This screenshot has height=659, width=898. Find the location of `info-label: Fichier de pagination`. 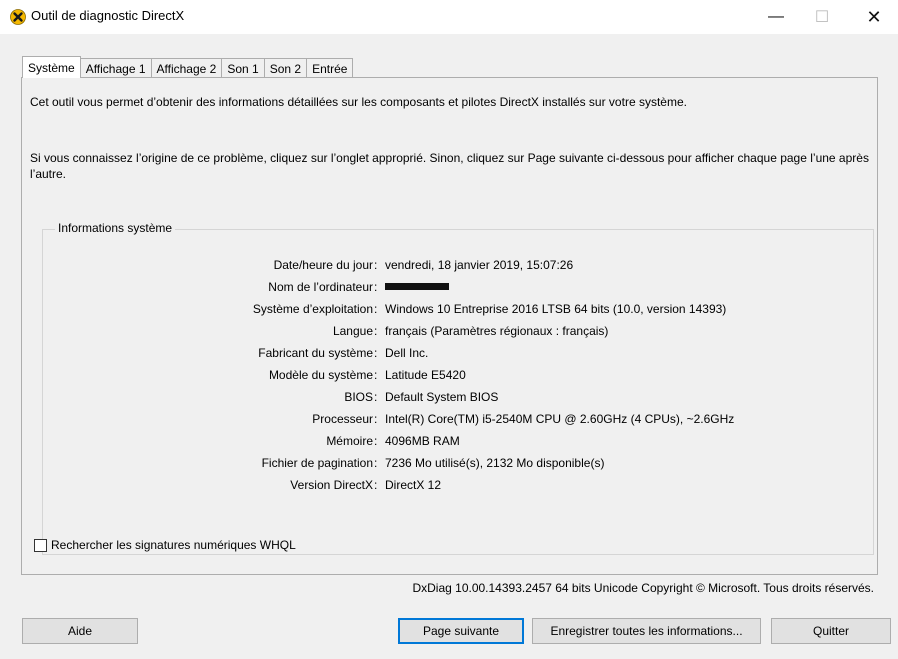

info-label: Fichier de pagination is located at coordinates (317, 463).